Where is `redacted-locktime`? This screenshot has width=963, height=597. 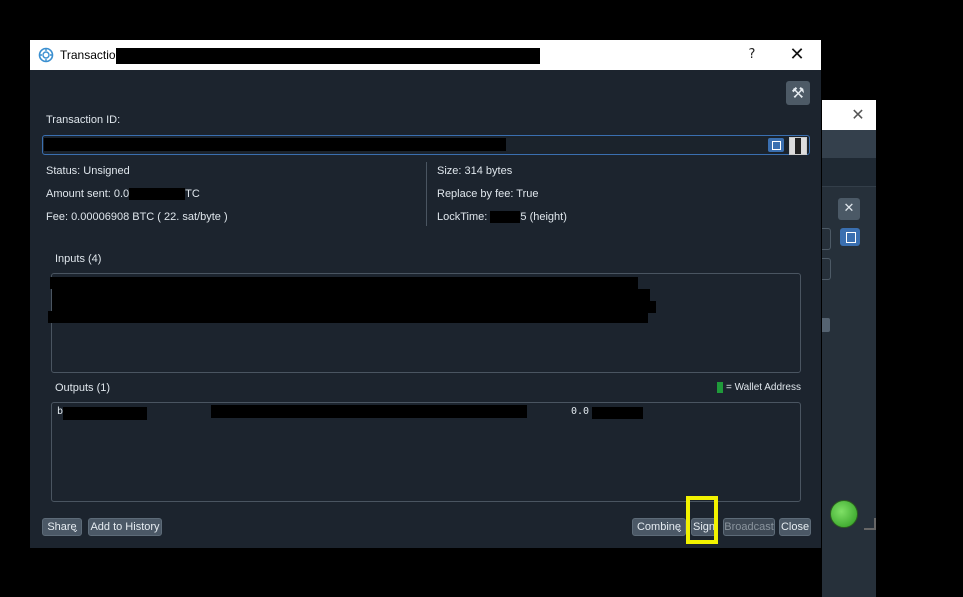
redacted-locktime is located at coordinates (505, 217).